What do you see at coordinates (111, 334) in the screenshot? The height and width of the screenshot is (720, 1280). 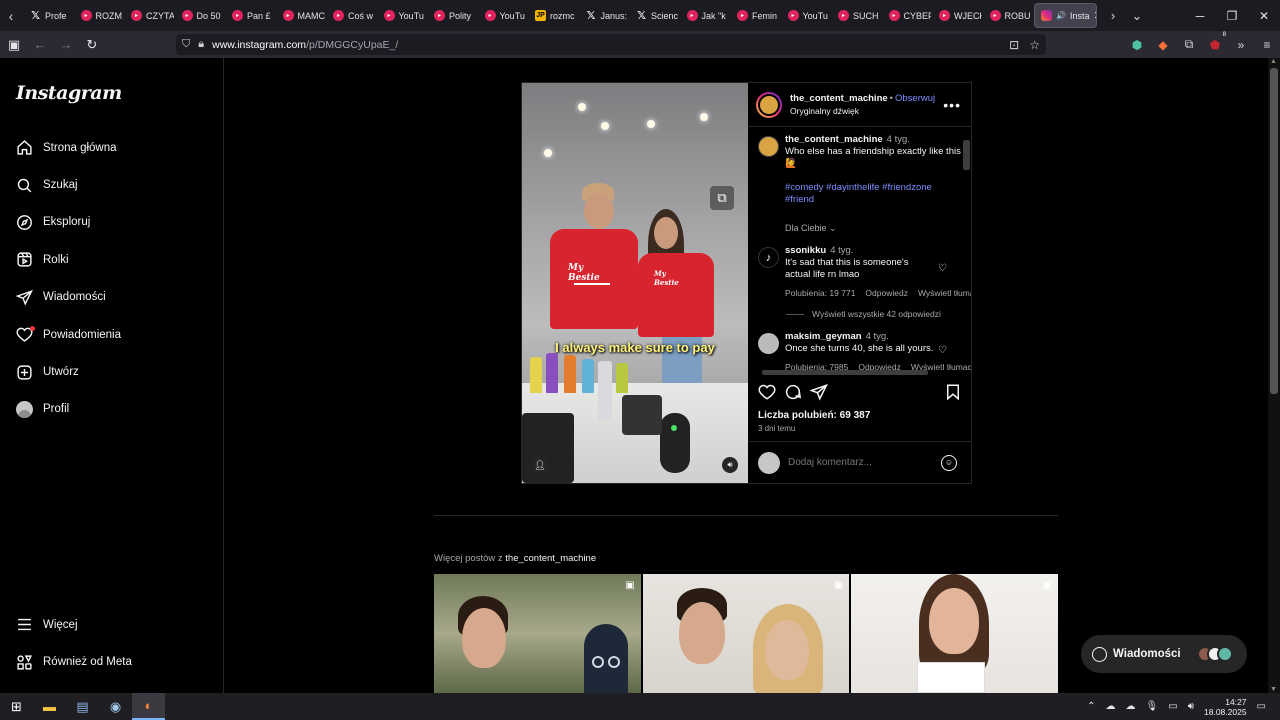 I see `sidebar-item-heart: Powiadomienia` at bounding box center [111, 334].